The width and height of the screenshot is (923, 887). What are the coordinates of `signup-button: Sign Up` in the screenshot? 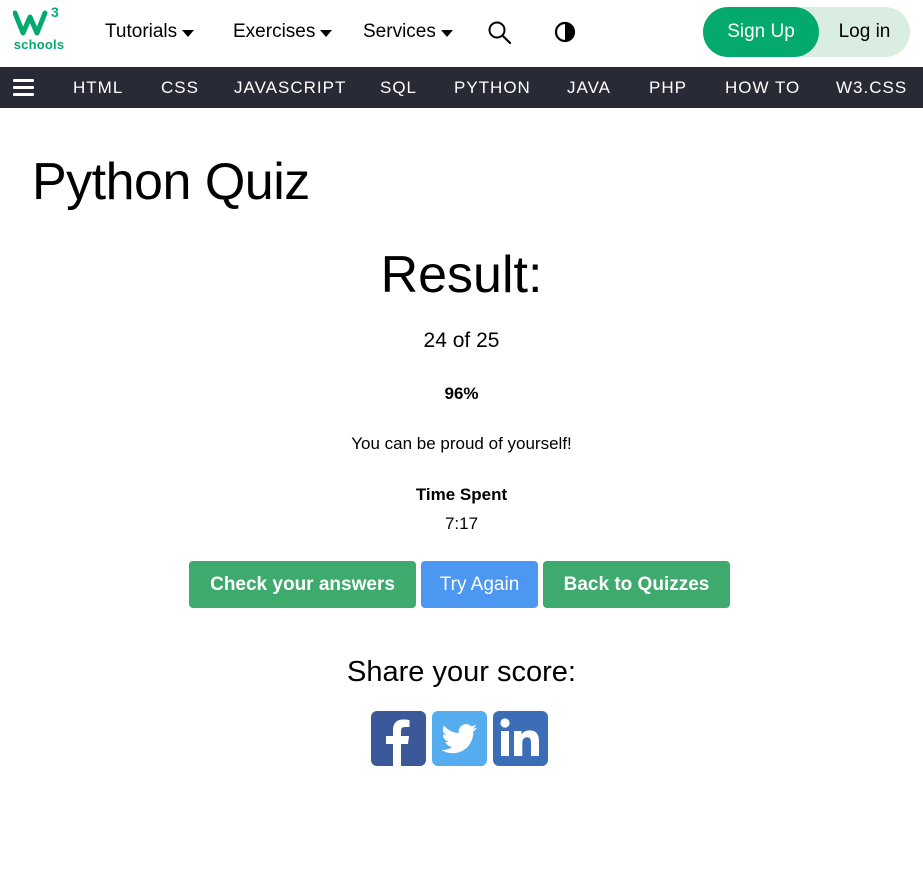 It's located at (761, 32).